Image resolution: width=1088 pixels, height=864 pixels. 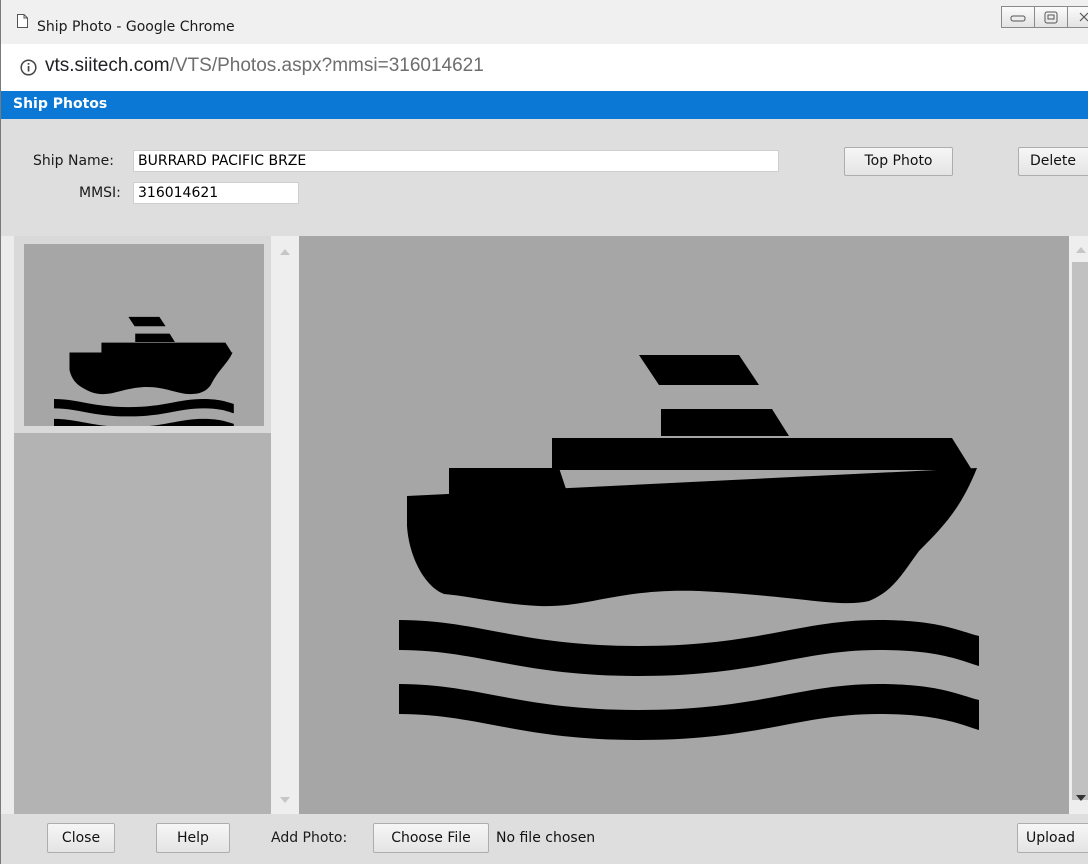 I want to click on close-window-button, so click(x=1077, y=17).